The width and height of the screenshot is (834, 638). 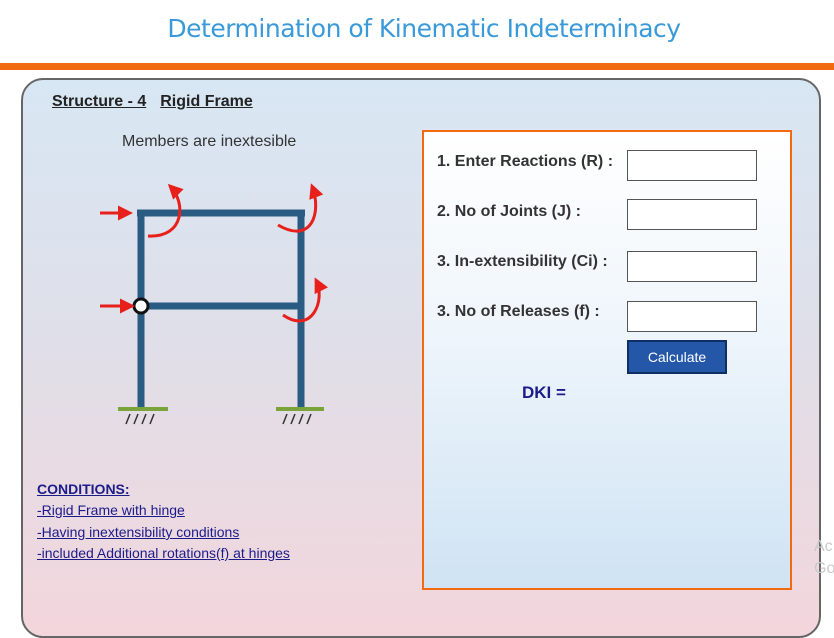 I want to click on reactions-label: 1. Enter Reactions (R) :, so click(x=525, y=161).